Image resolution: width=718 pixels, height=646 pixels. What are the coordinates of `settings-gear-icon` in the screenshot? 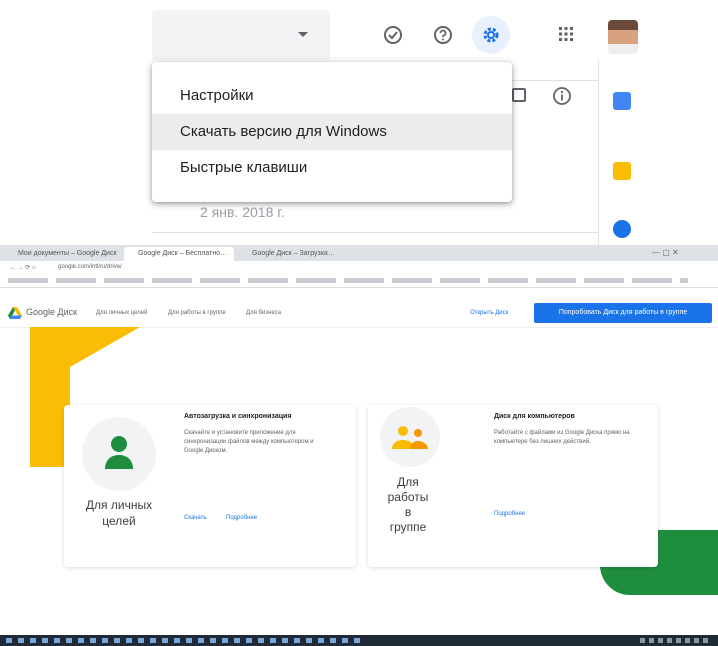 It's located at (491, 35).